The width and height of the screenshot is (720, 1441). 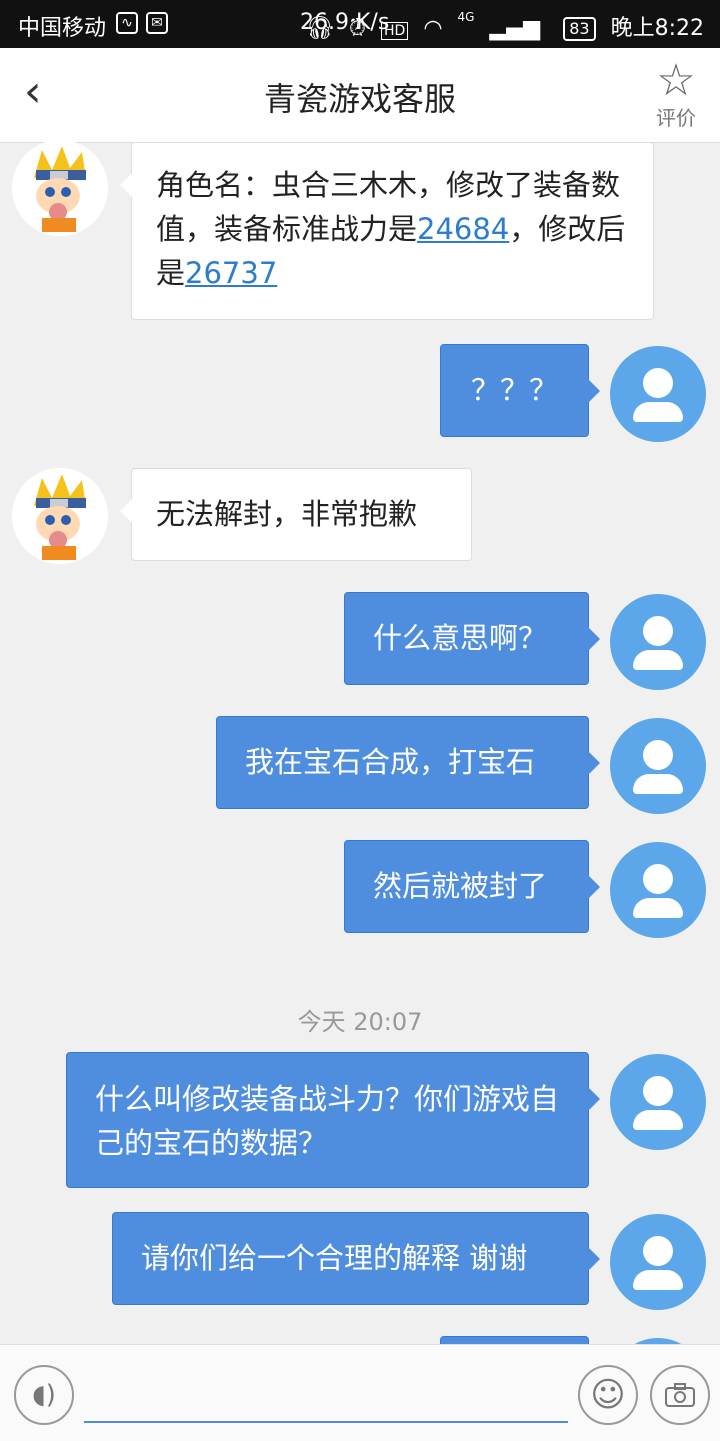 What do you see at coordinates (676, 118) in the screenshot?
I see `rate-label: 评价` at bounding box center [676, 118].